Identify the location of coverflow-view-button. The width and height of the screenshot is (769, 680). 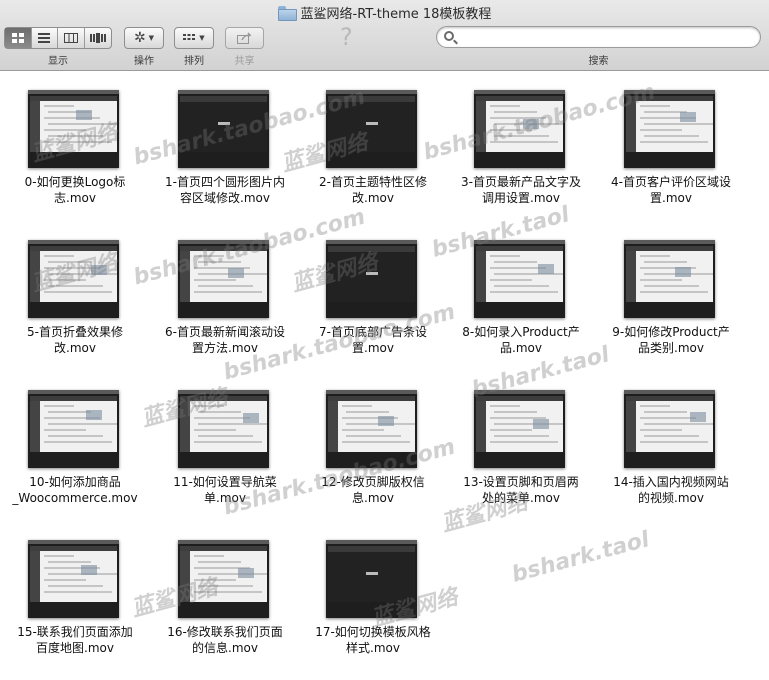
(98, 38).